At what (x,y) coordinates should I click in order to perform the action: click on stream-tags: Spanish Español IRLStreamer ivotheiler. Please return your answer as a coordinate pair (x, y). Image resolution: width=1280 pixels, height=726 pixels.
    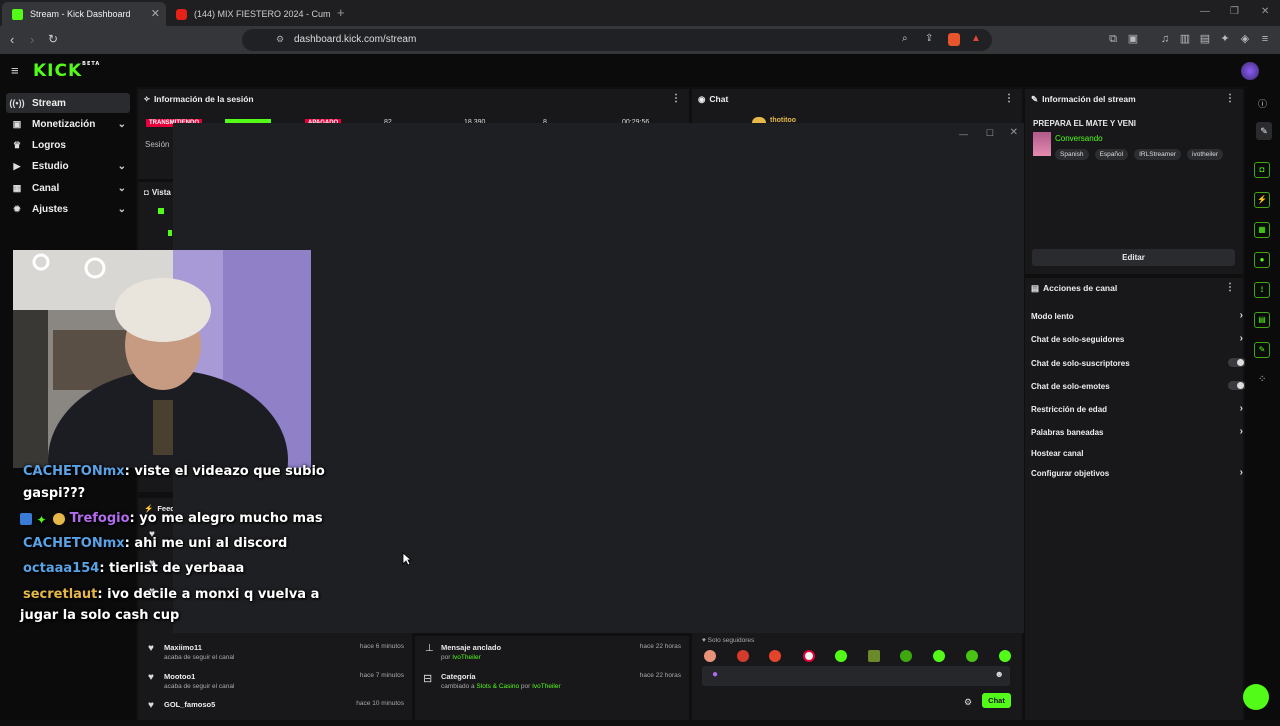
    Looking at the image, I should click on (1140, 153).